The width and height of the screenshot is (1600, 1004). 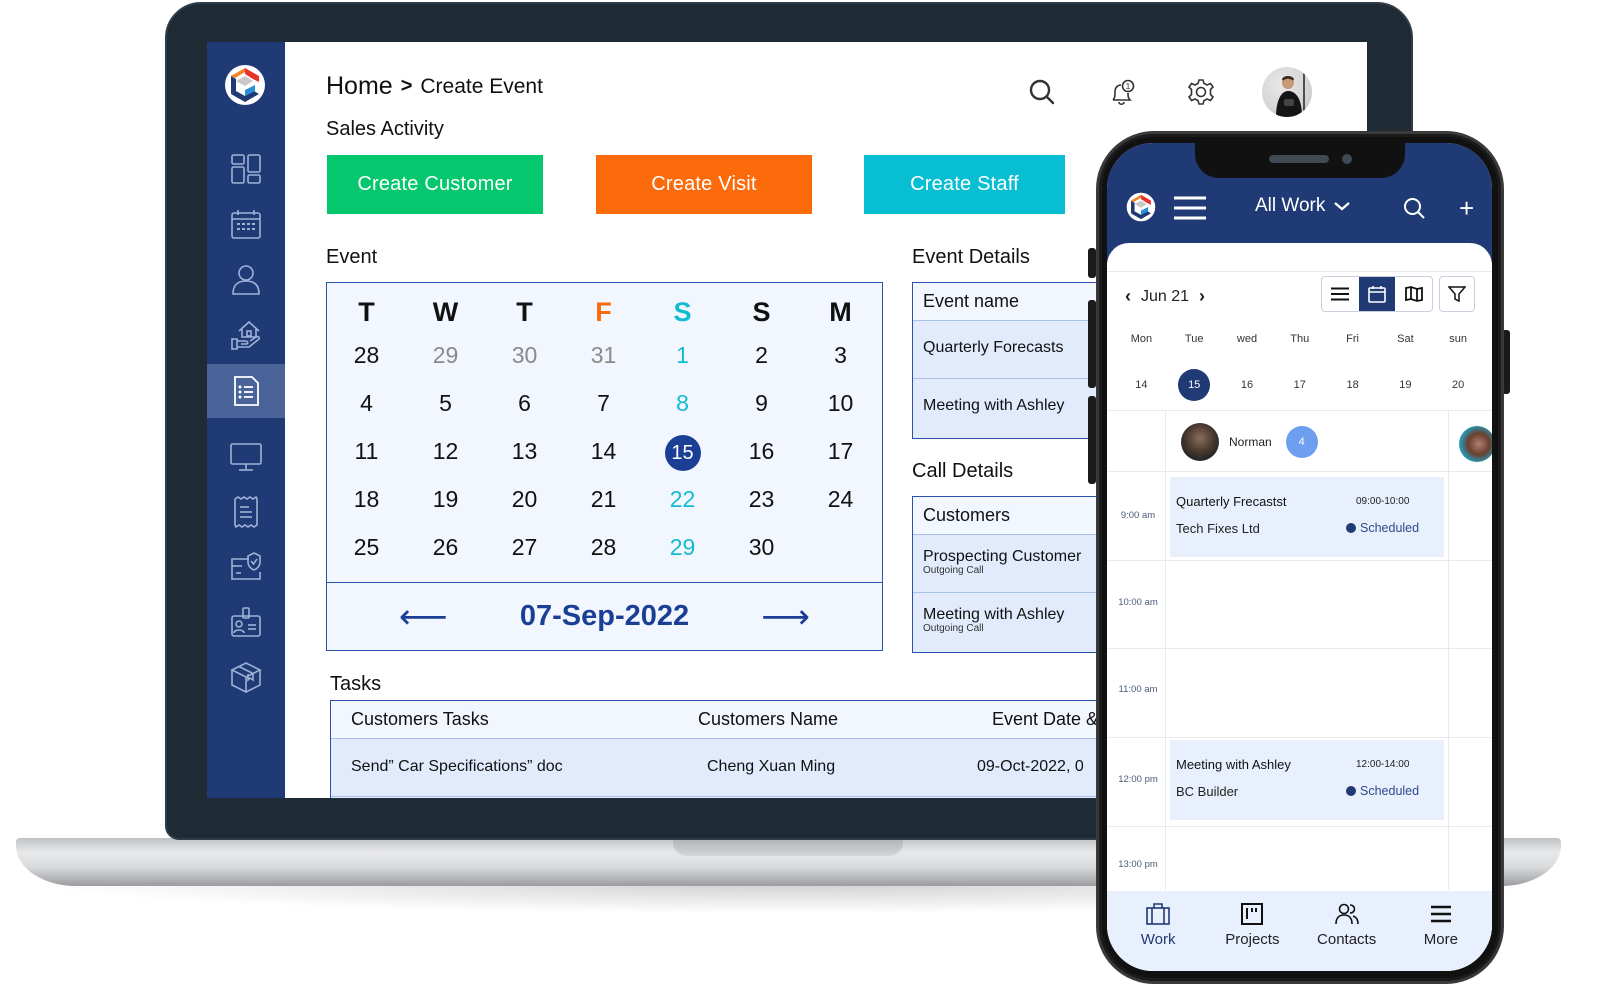 What do you see at coordinates (1202, 296) in the screenshot?
I see `next-week-button: ›` at bounding box center [1202, 296].